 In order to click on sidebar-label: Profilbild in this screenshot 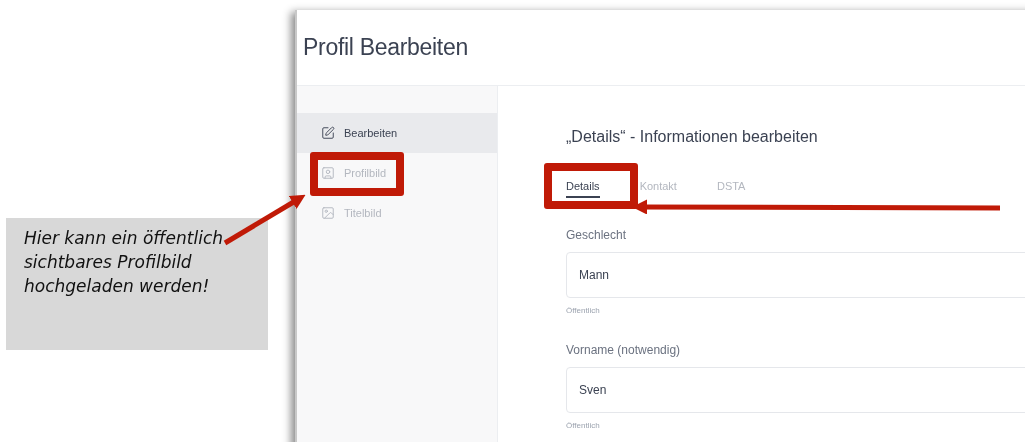, I will do `click(365, 173)`.